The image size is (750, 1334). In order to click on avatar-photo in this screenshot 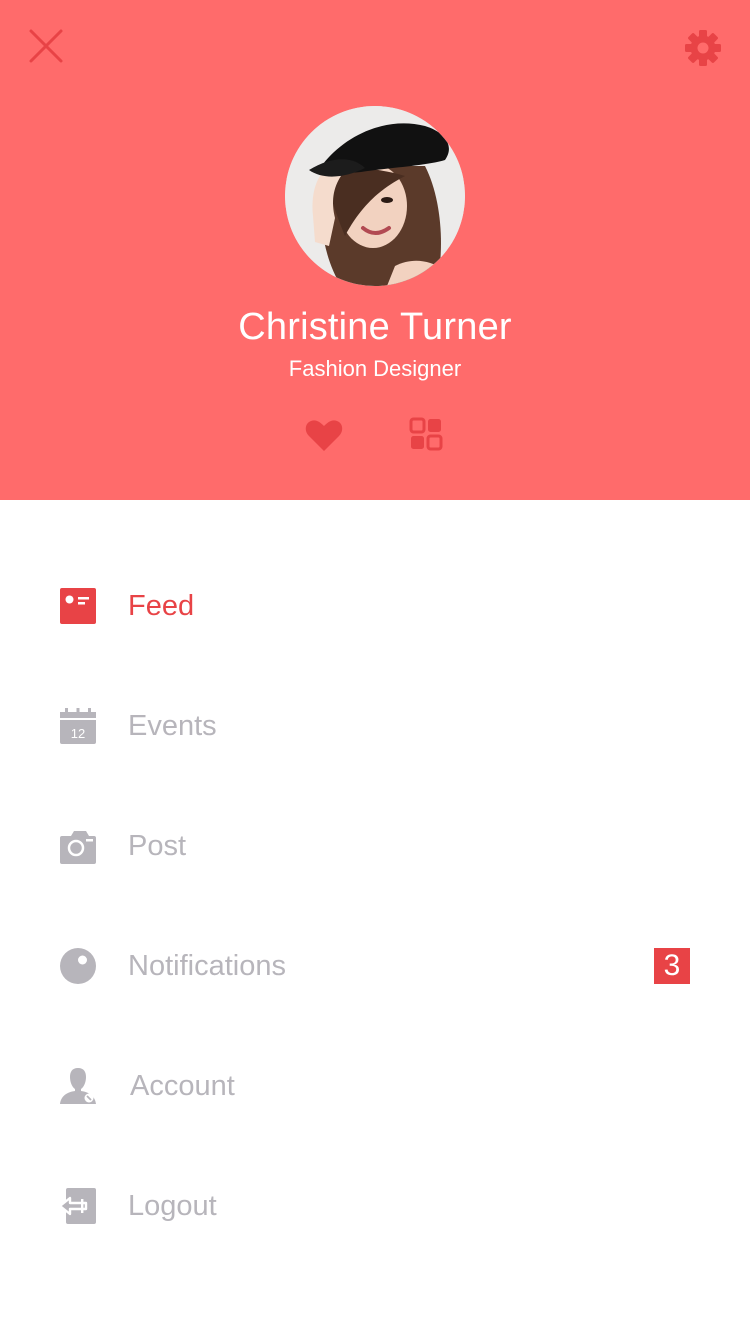, I will do `click(375, 196)`.